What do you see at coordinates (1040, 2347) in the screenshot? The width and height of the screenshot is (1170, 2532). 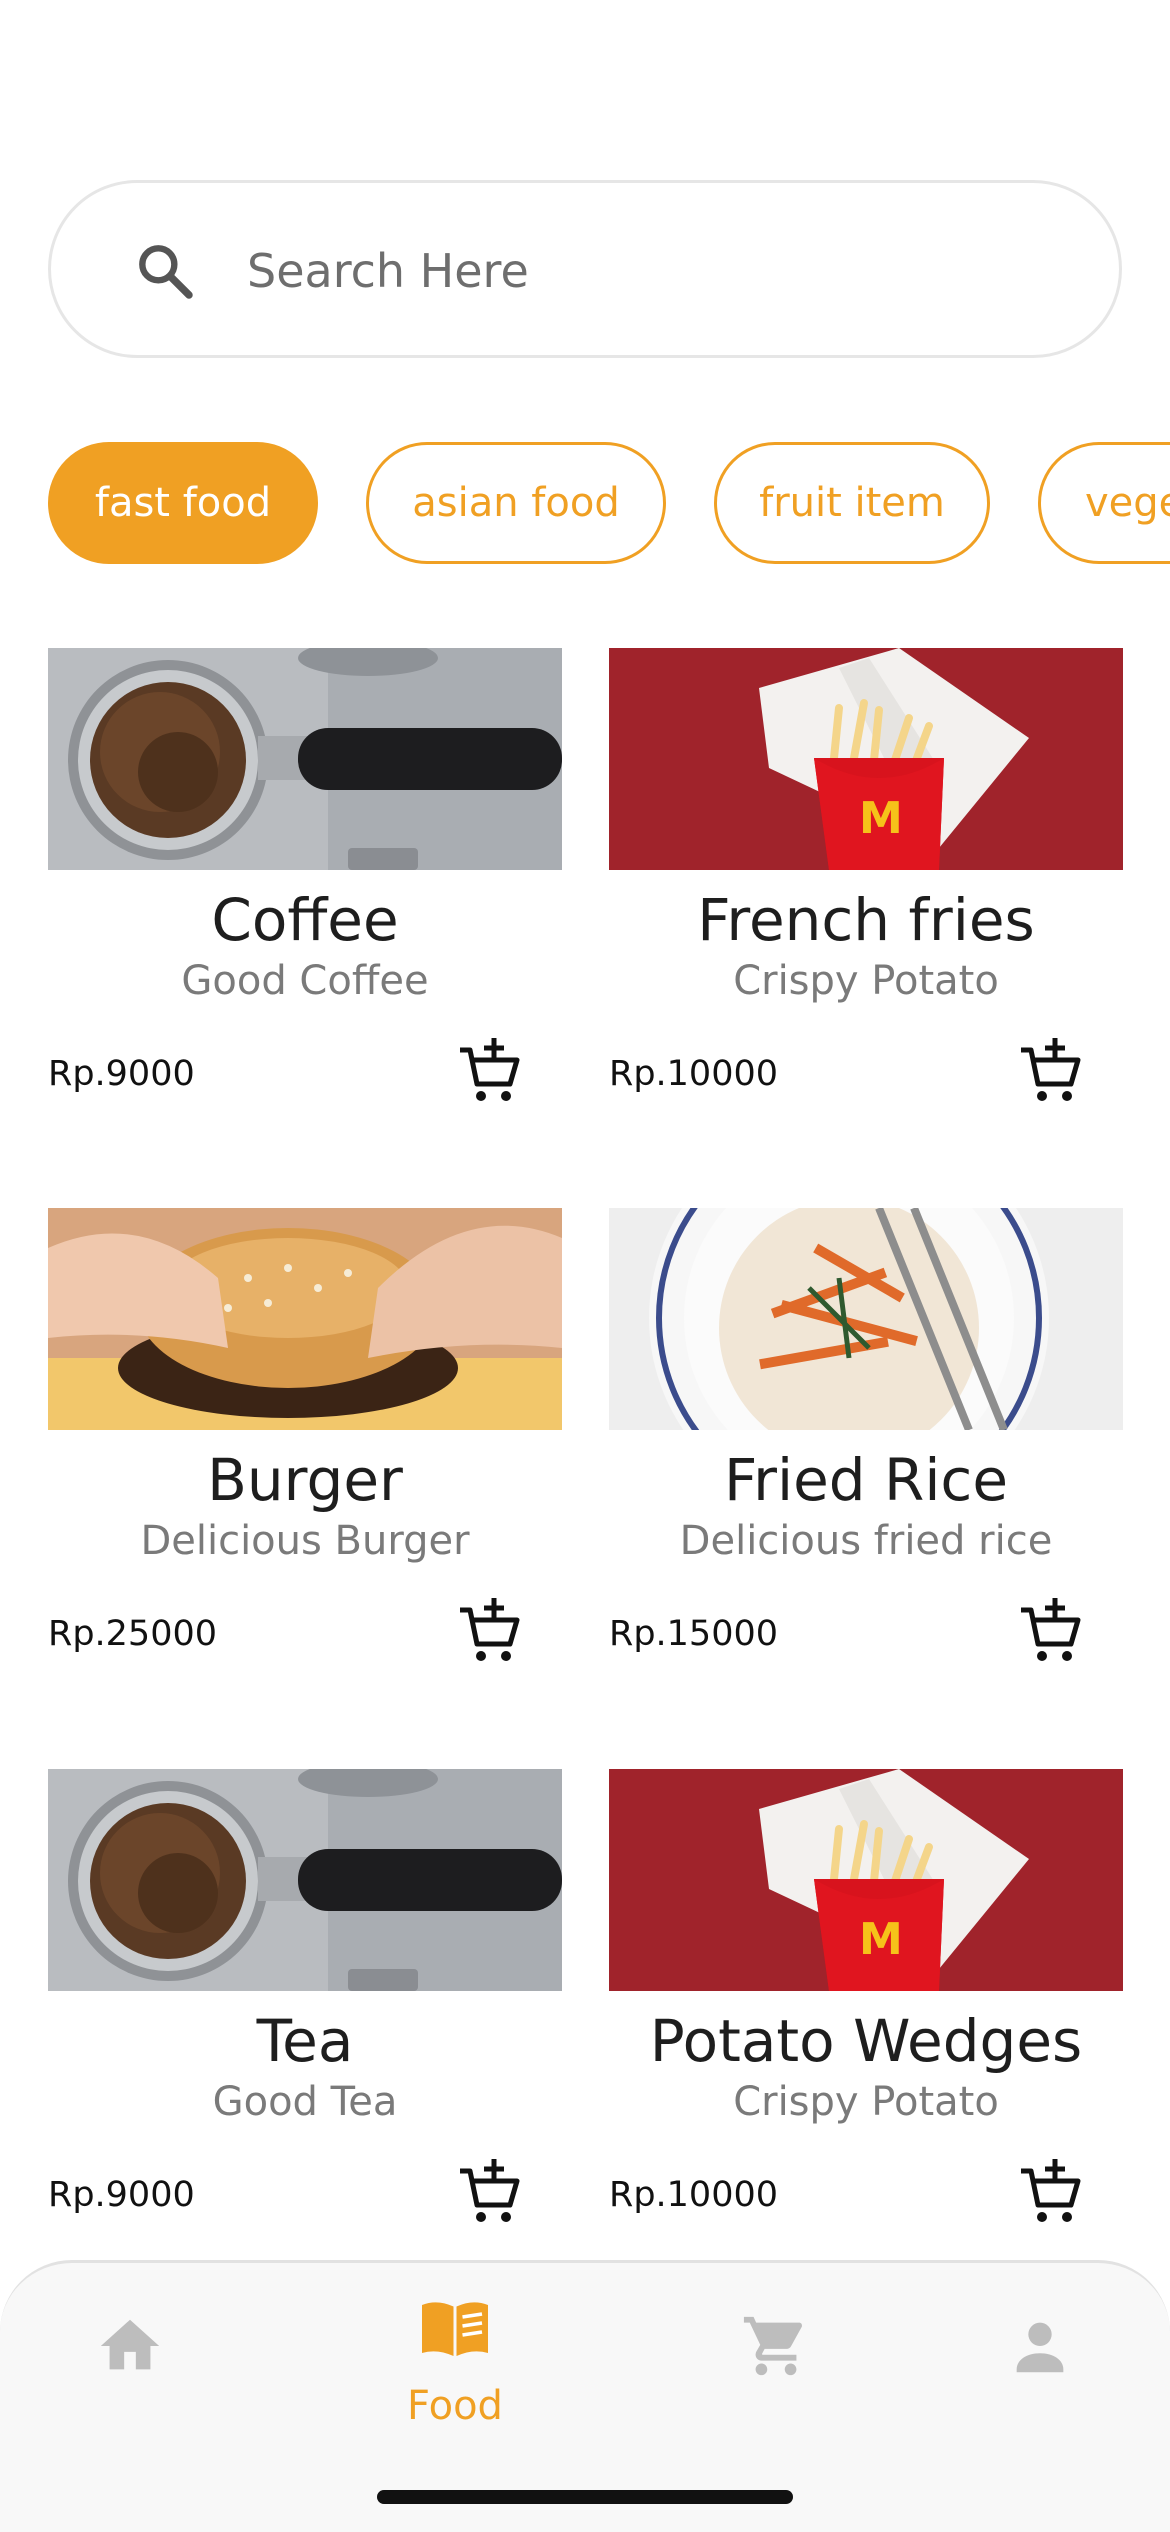 I see `person-icon` at bounding box center [1040, 2347].